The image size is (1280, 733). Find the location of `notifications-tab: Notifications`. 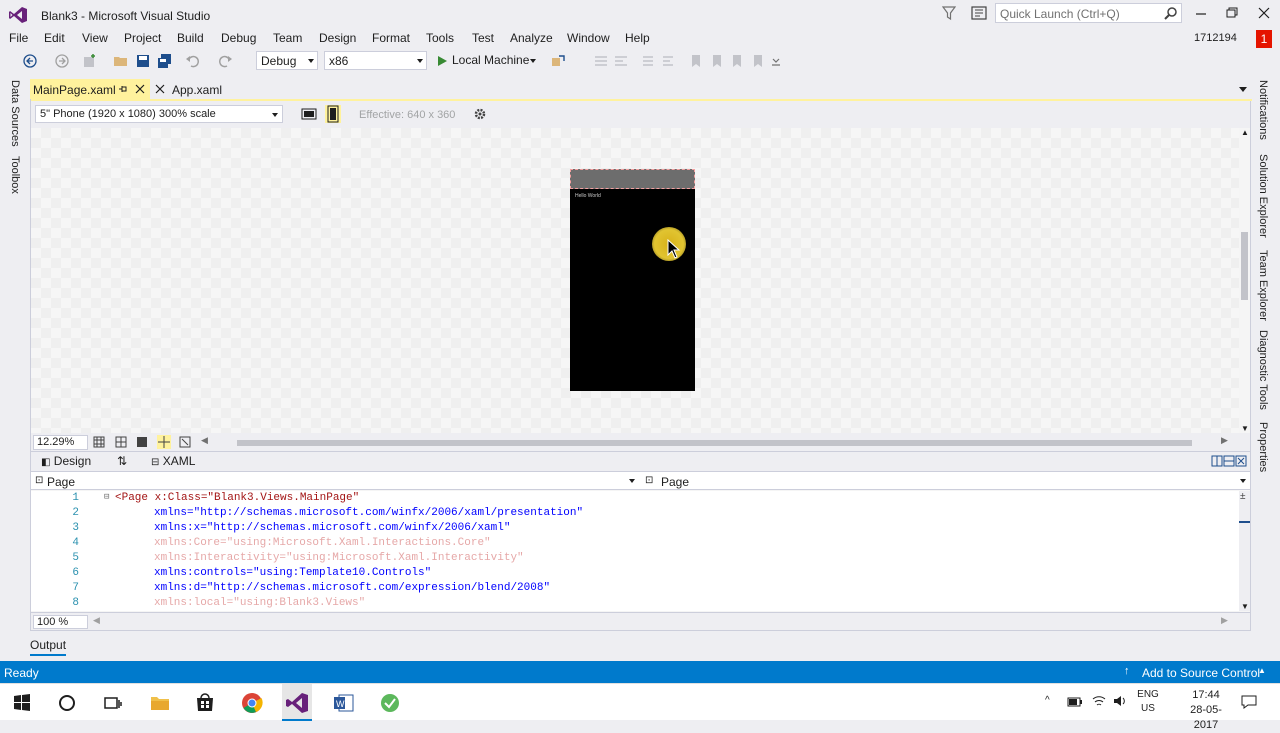

notifications-tab: Notifications is located at coordinates (1263, 110).